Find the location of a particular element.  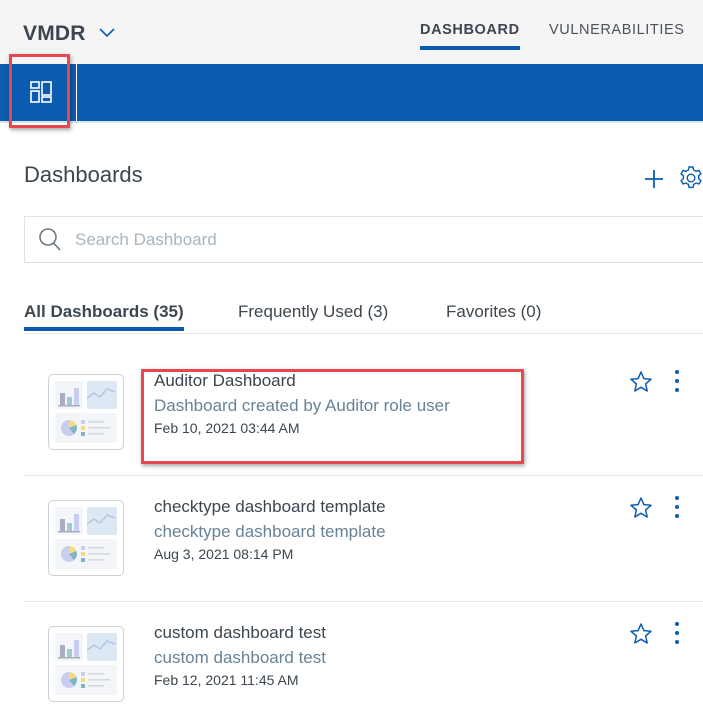

toolbar-divider is located at coordinates (76, 92).